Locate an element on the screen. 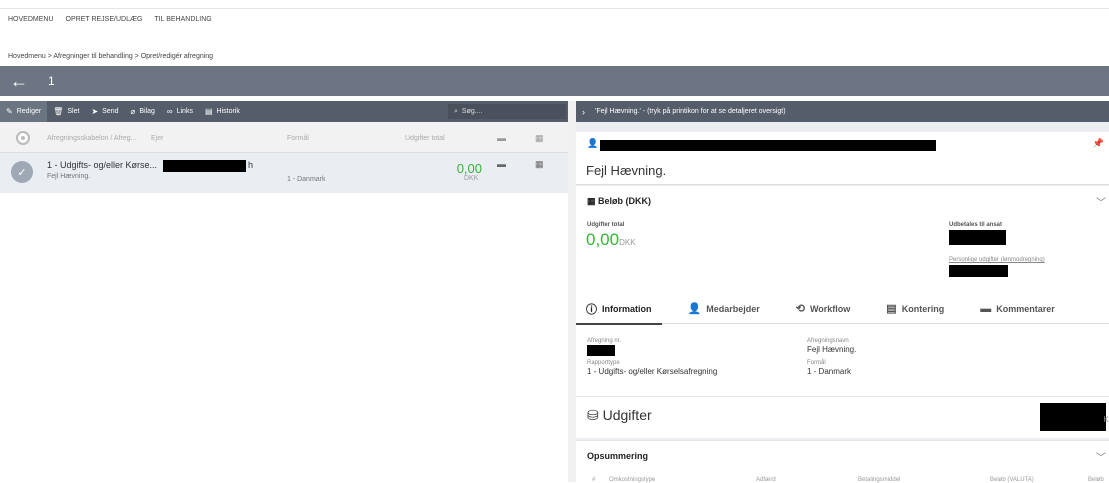 This screenshot has height=483, width=1109. tab-kontering: ▤ Kontering is located at coordinates (915, 309).